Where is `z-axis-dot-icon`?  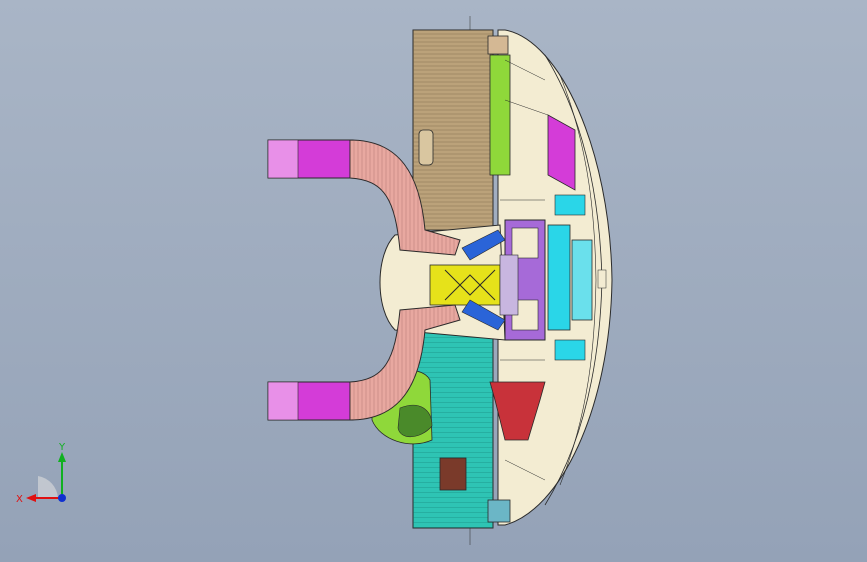 z-axis-dot-icon is located at coordinates (62, 498).